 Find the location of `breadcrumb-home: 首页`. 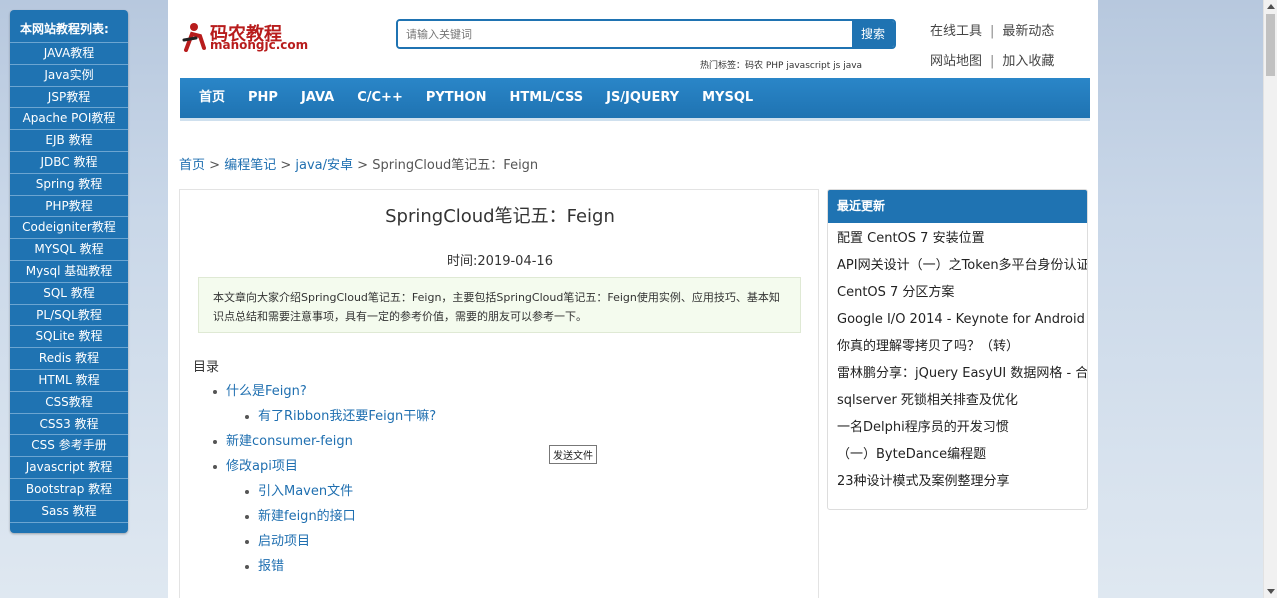

breadcrumb-home: 首页 is located at coordinates (192, 165).